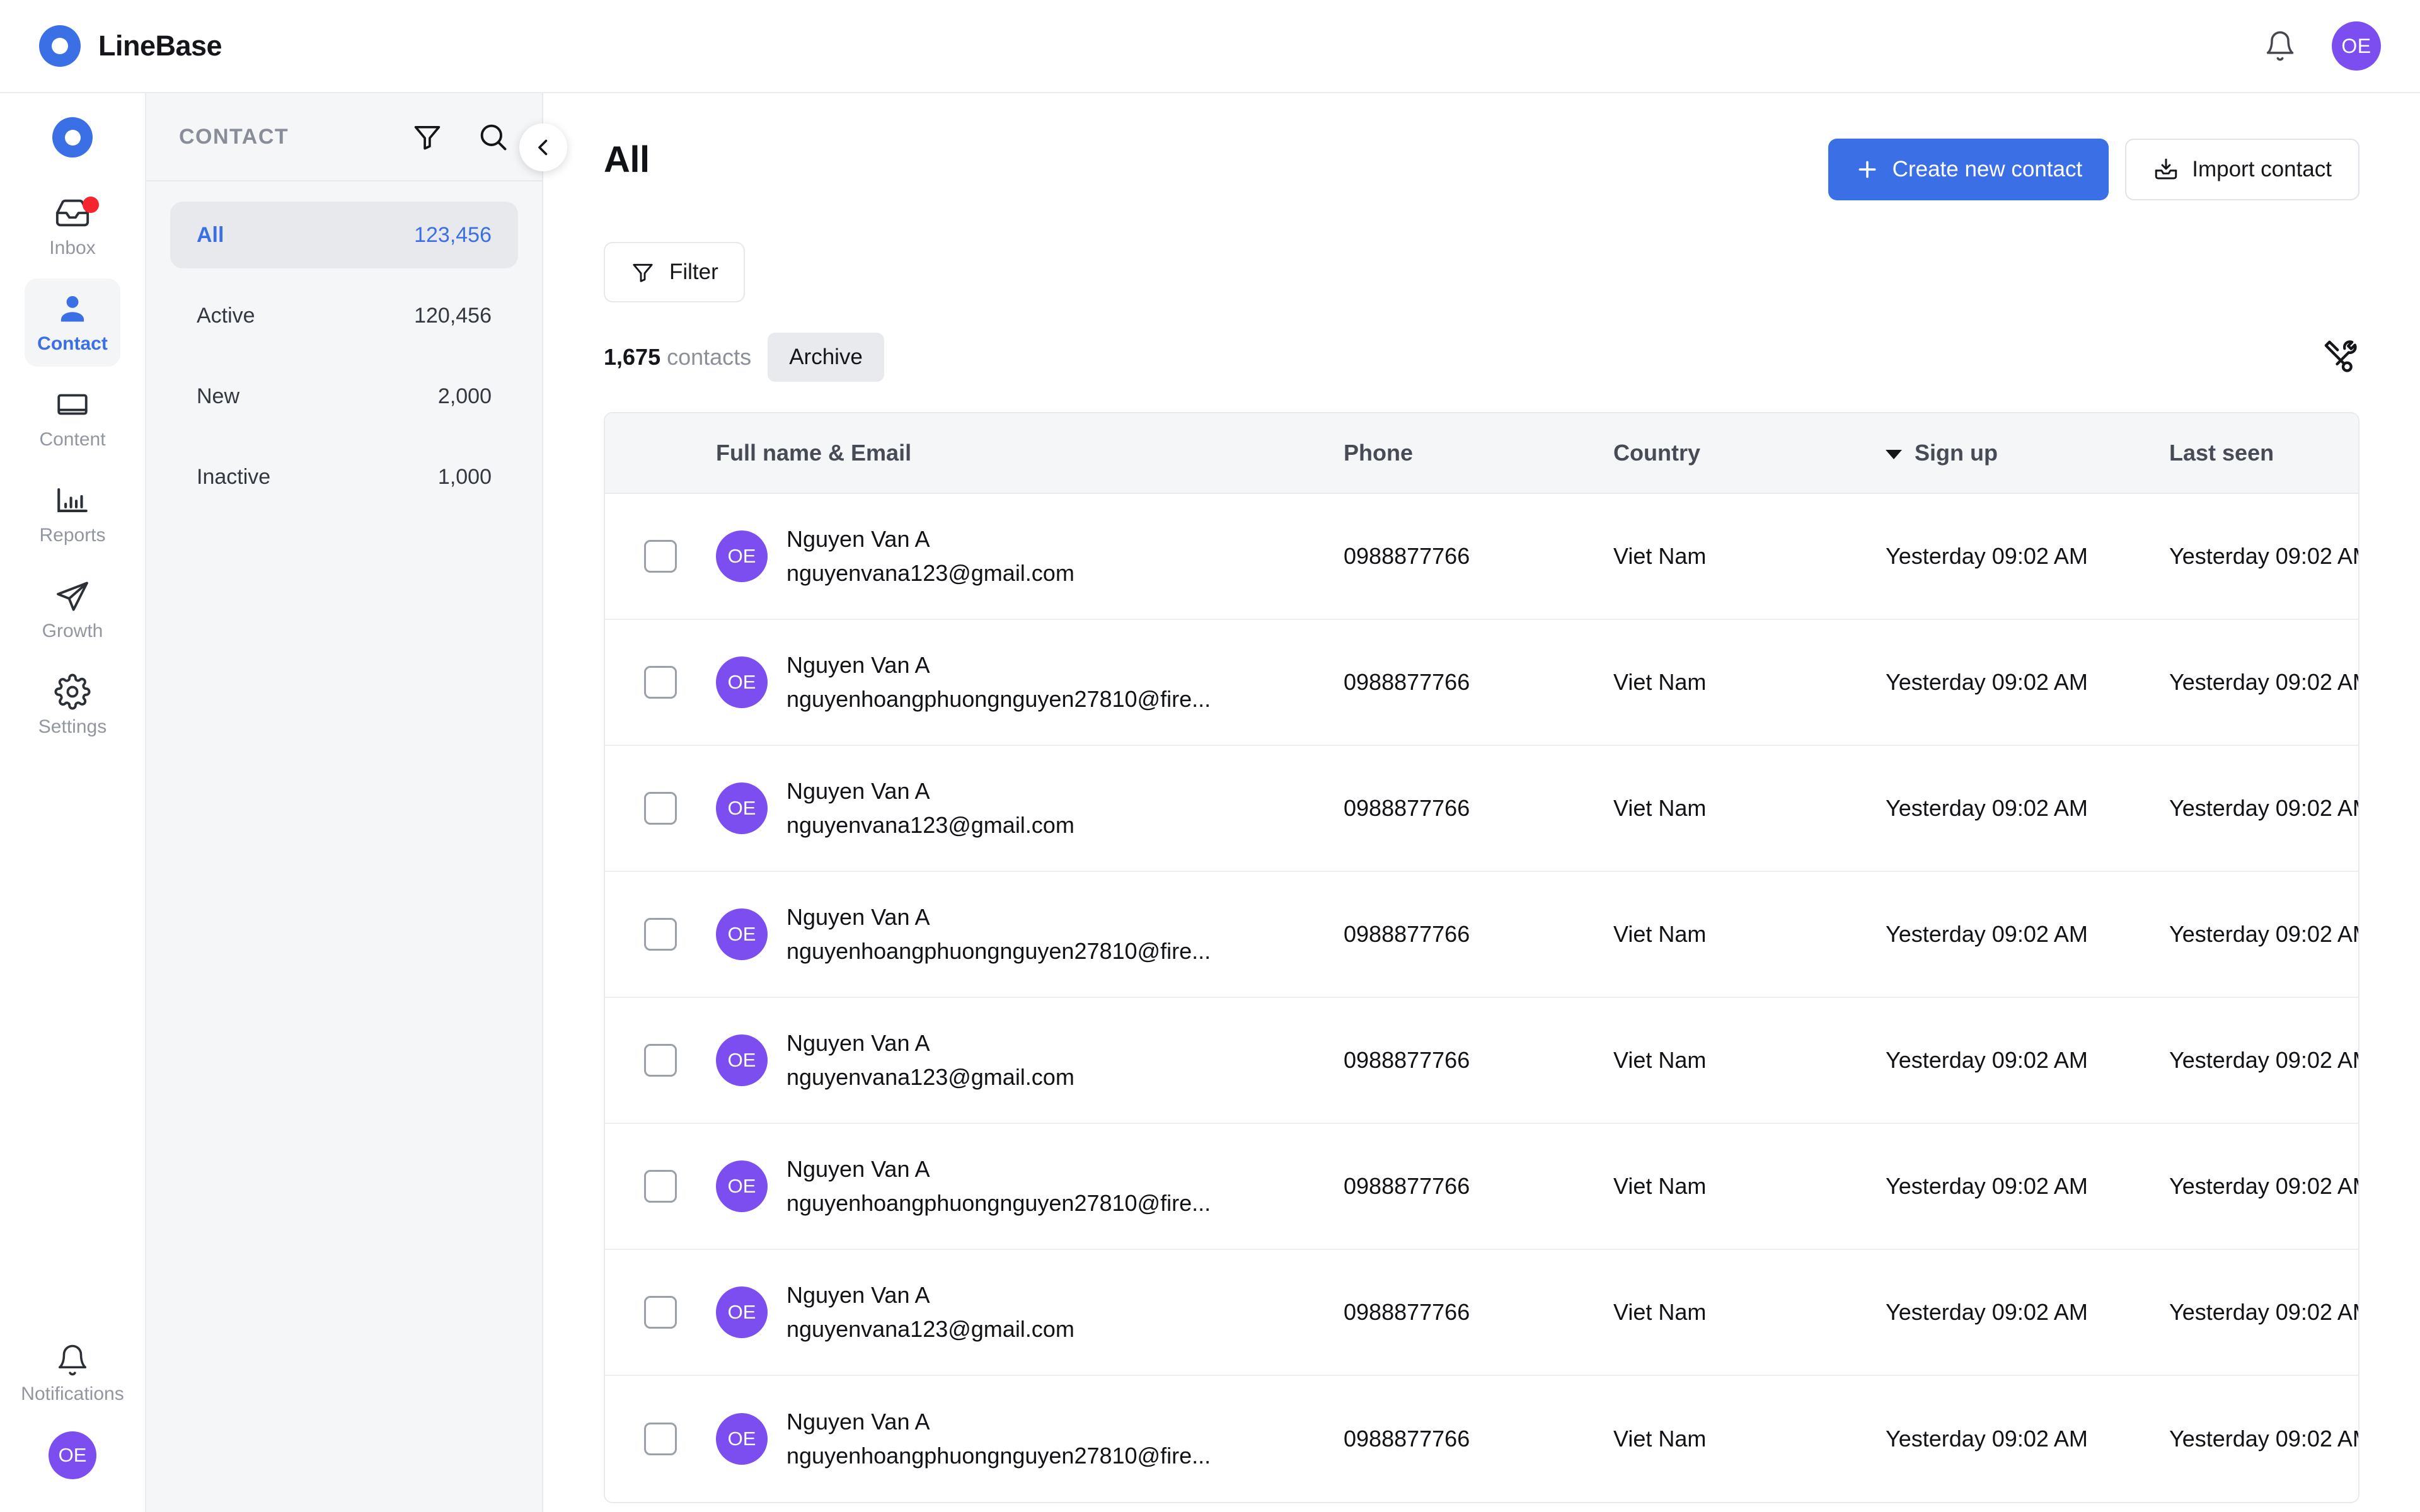  I want to click on brand: LineBase, so click(130, 46).